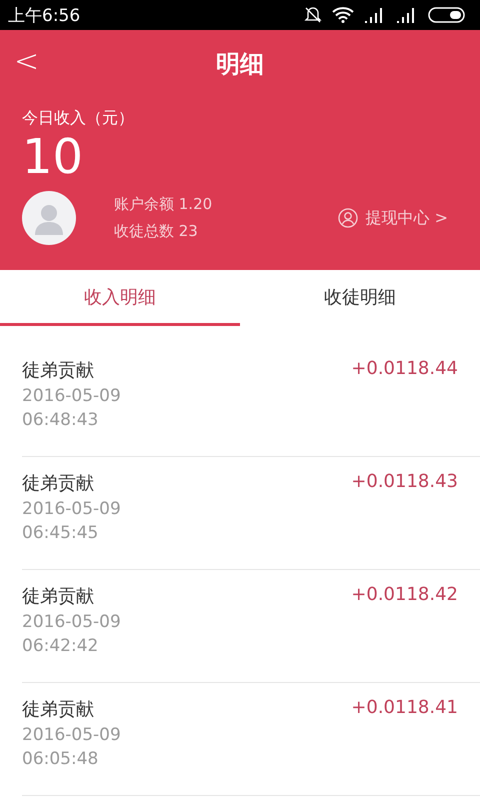 This screenshot has width=480, height=800. Describe the element at coordinates (61, 420) in the screenshot. I see `record-time: 06:48:43` at that location.